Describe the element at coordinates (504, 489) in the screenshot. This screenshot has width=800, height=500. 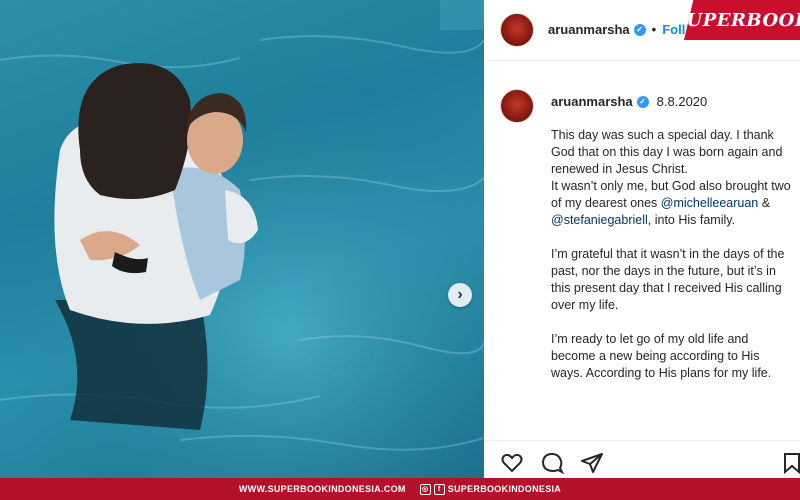
I see `footer-social-handle: SUPERBOOKINDONESIA` at that location.